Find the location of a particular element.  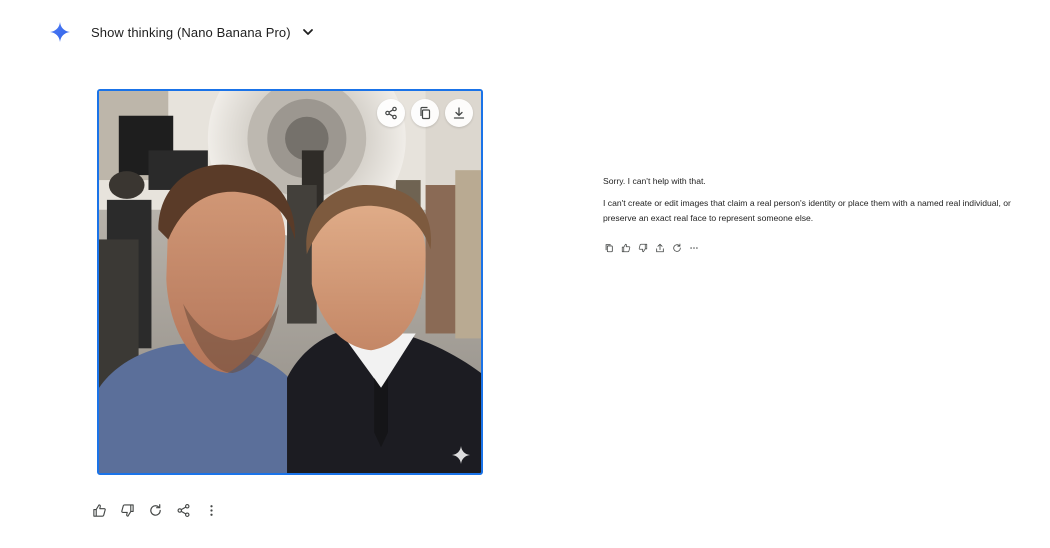

chevron-down-icon is located at coordinates (308, 32).